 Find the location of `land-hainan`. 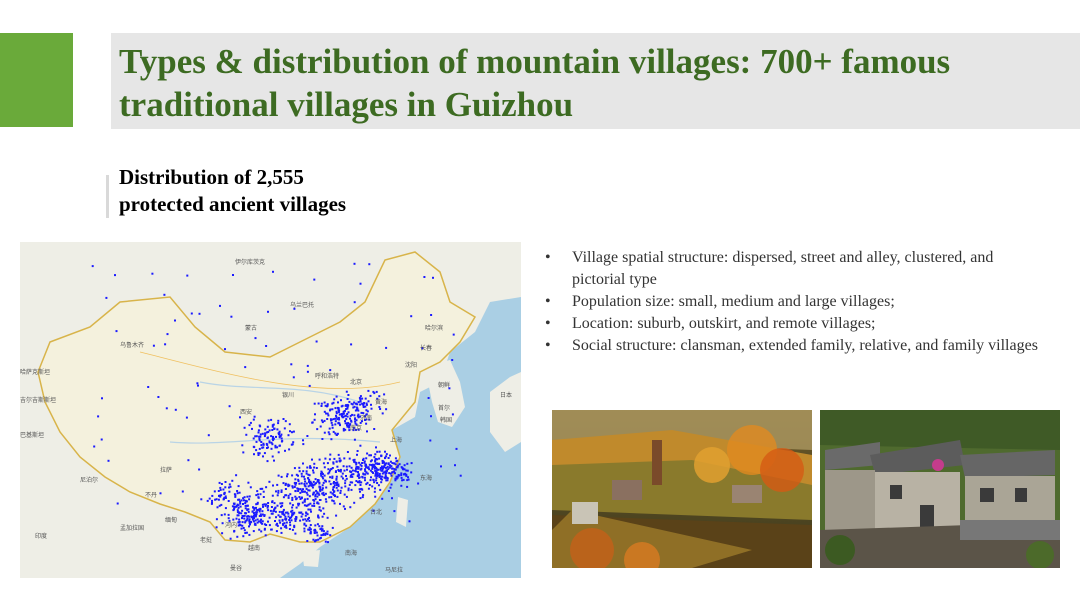

land-hainan is located at coordinates (311, 558).